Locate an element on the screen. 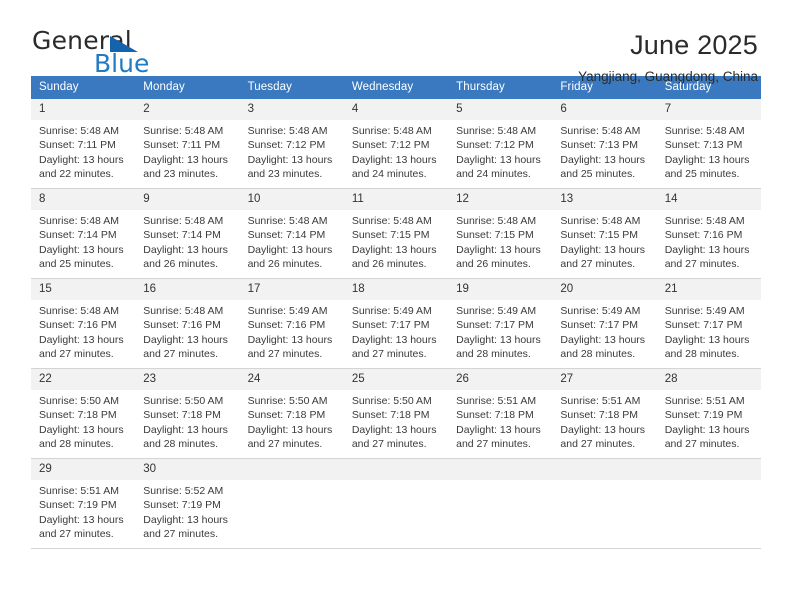 The width and height of the screenshot is (792, 612). day-number: 16 is located at coordinates (187, 290).